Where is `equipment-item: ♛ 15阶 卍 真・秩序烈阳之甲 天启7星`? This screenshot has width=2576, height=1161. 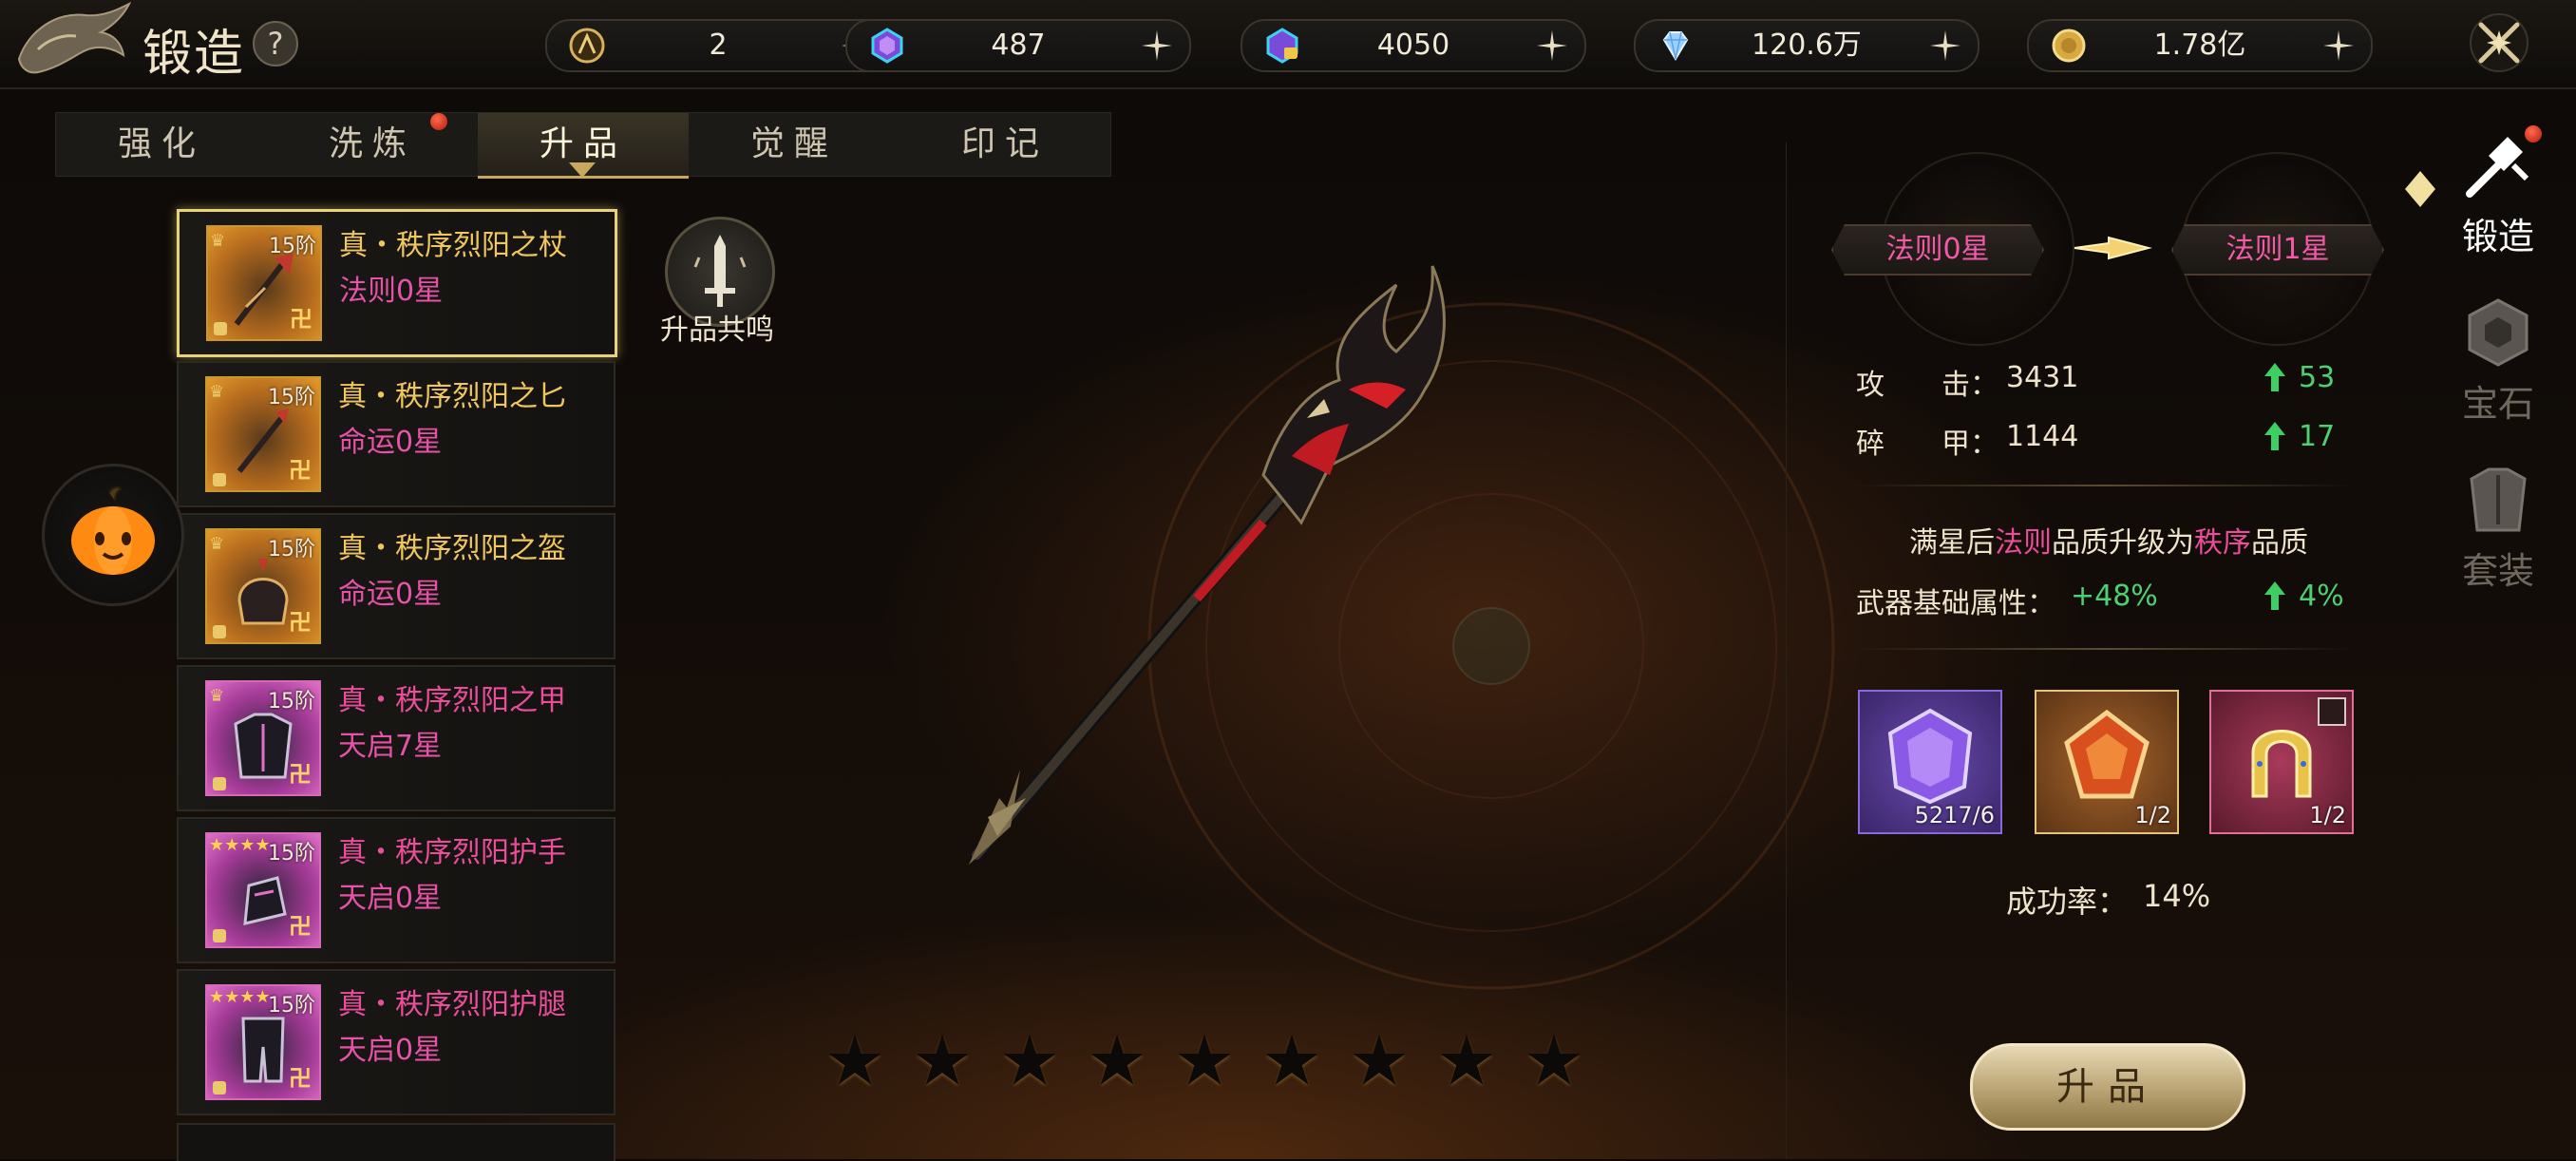
equipment-item: ♛ 15阶 卍 真・秩序烈阳之甲 天启7星 is located at coordinates (396, 738).